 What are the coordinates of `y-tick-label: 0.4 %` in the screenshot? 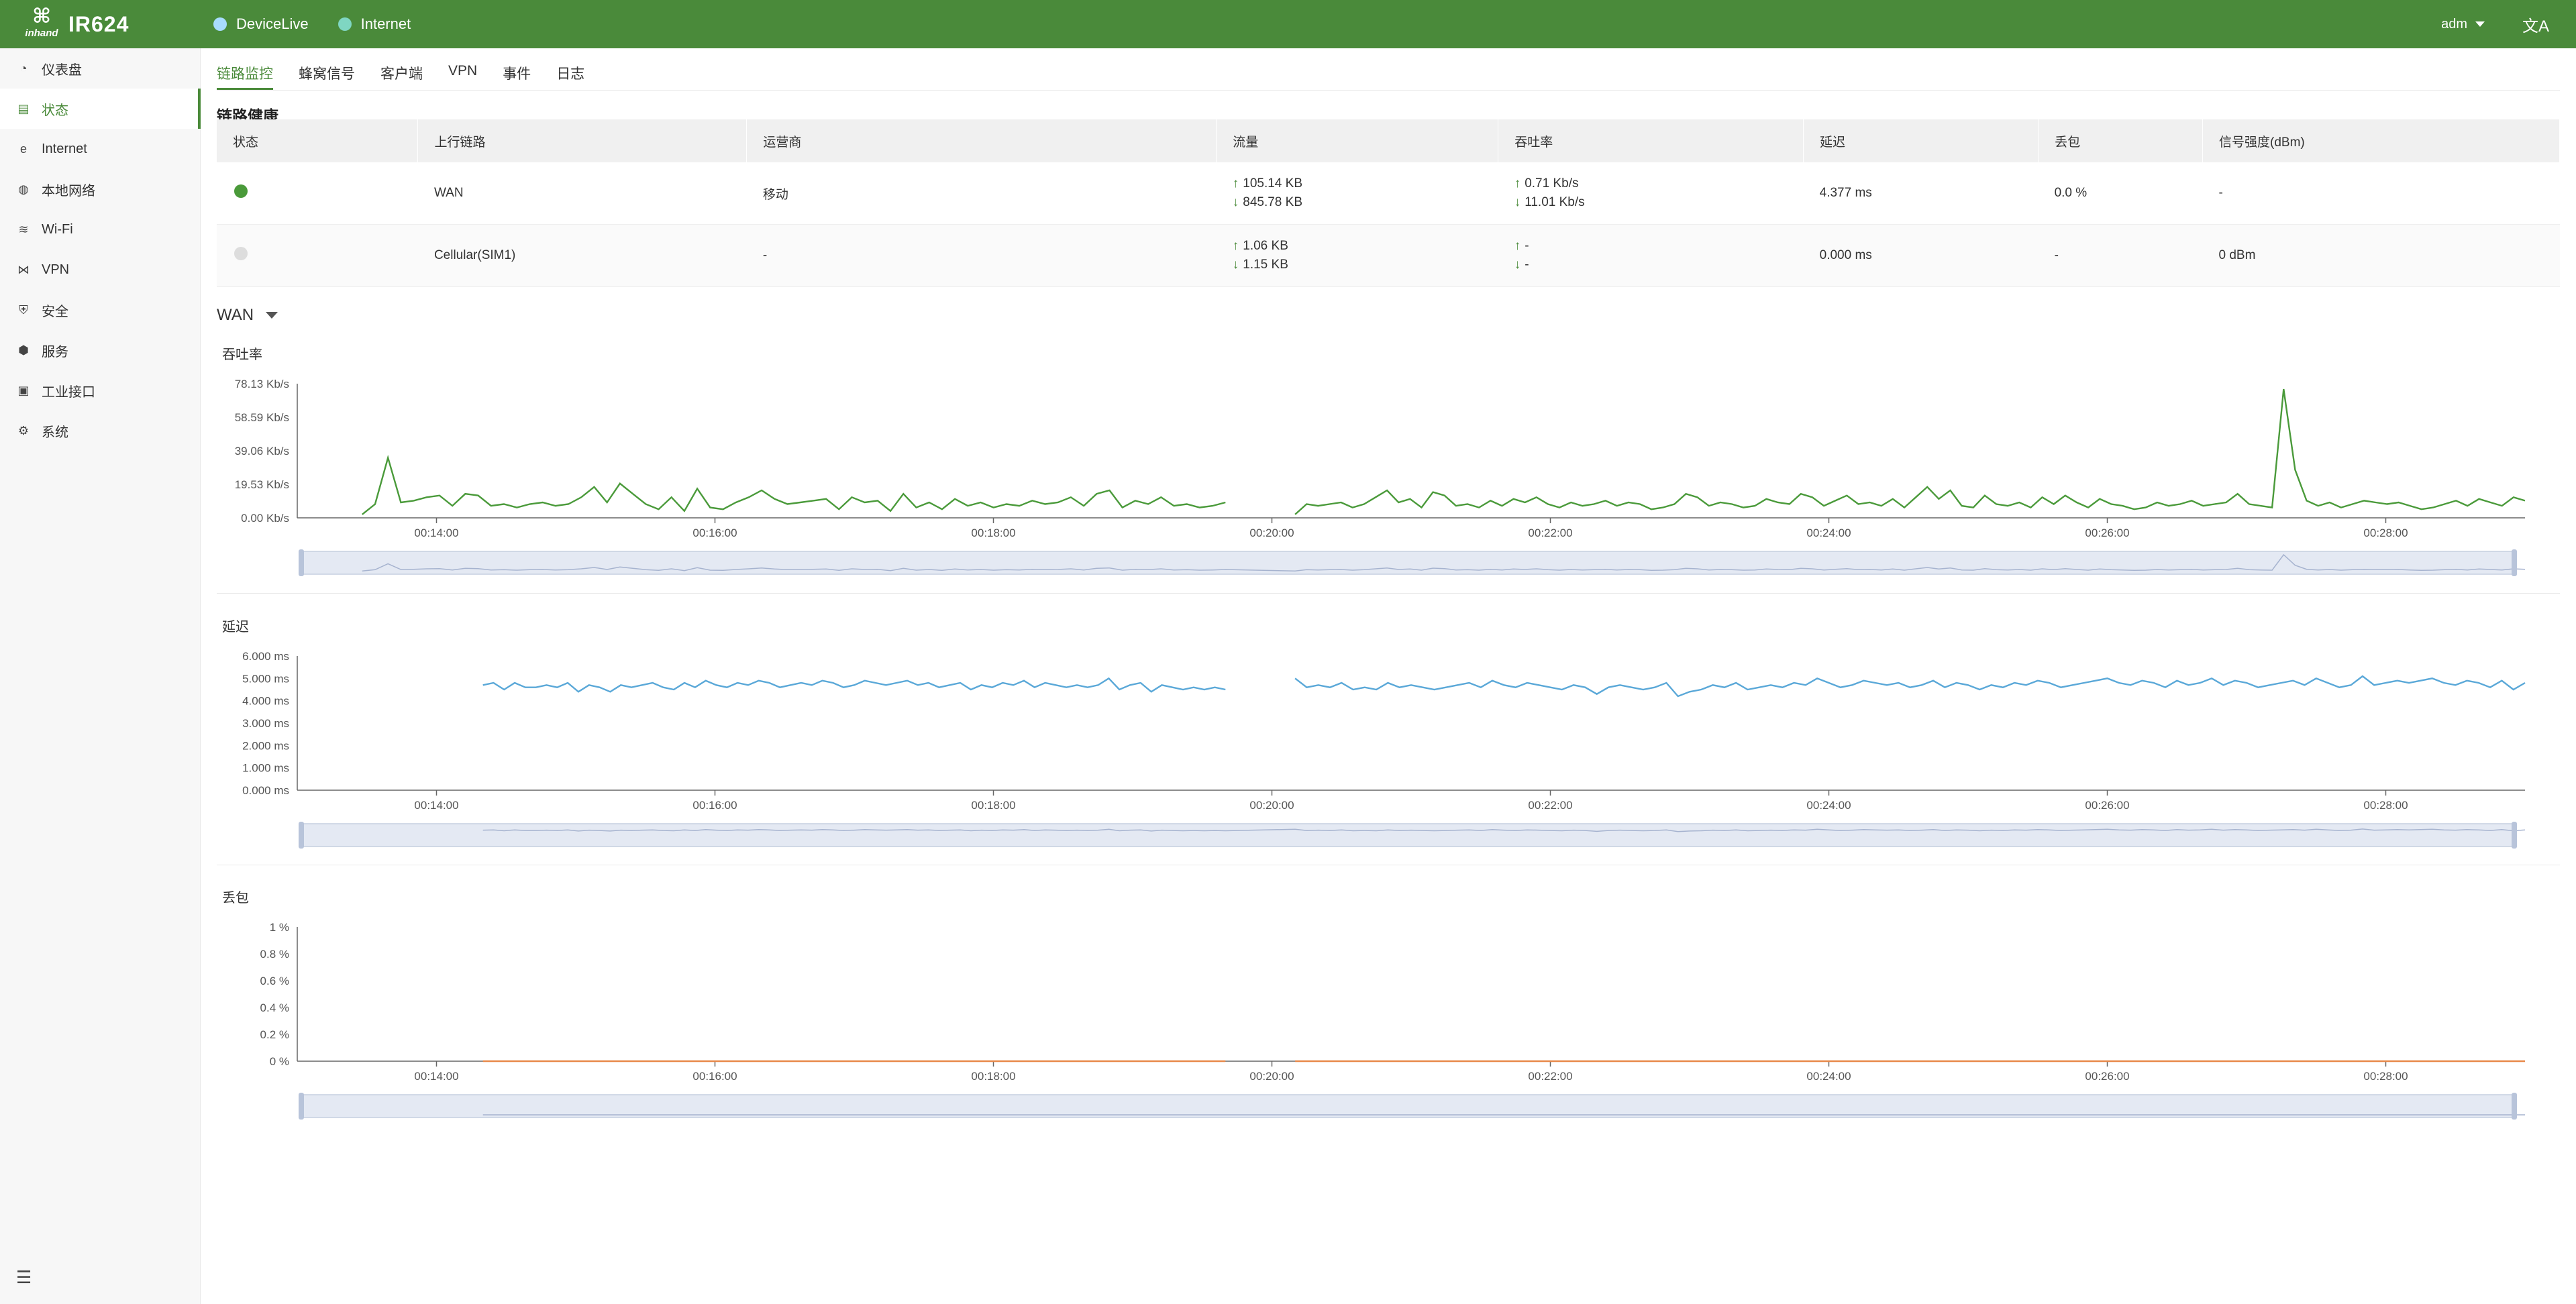 It's located at (274, 1007).